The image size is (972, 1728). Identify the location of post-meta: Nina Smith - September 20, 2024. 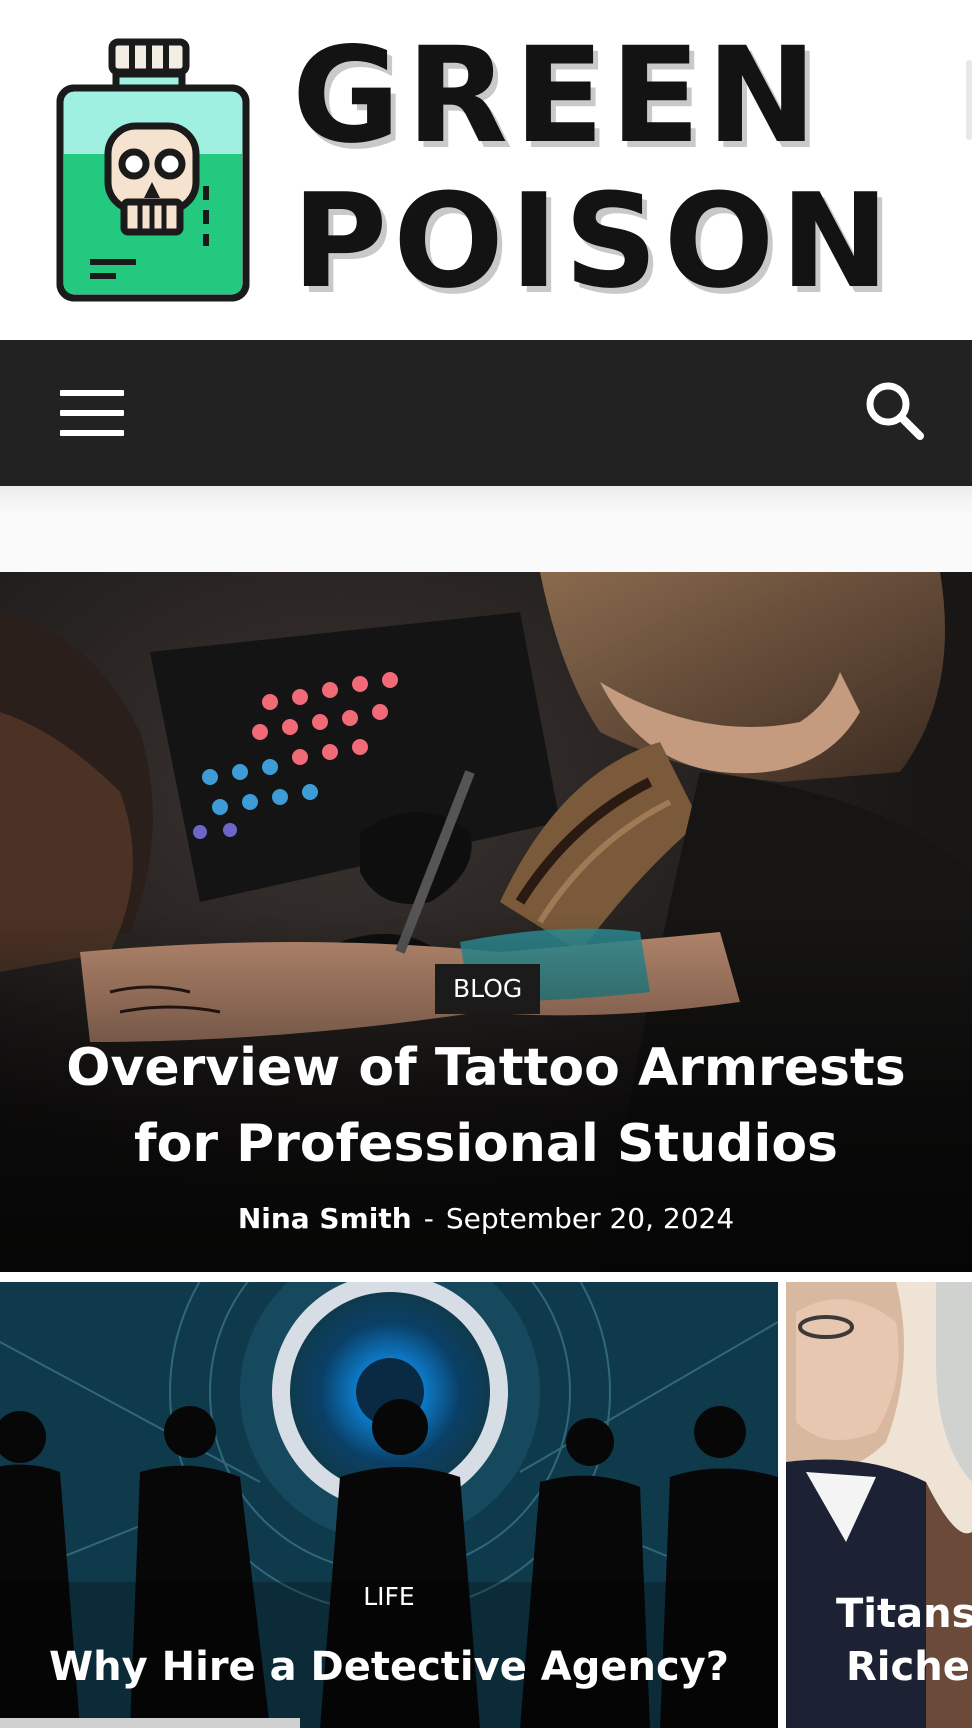
(486, 1218).